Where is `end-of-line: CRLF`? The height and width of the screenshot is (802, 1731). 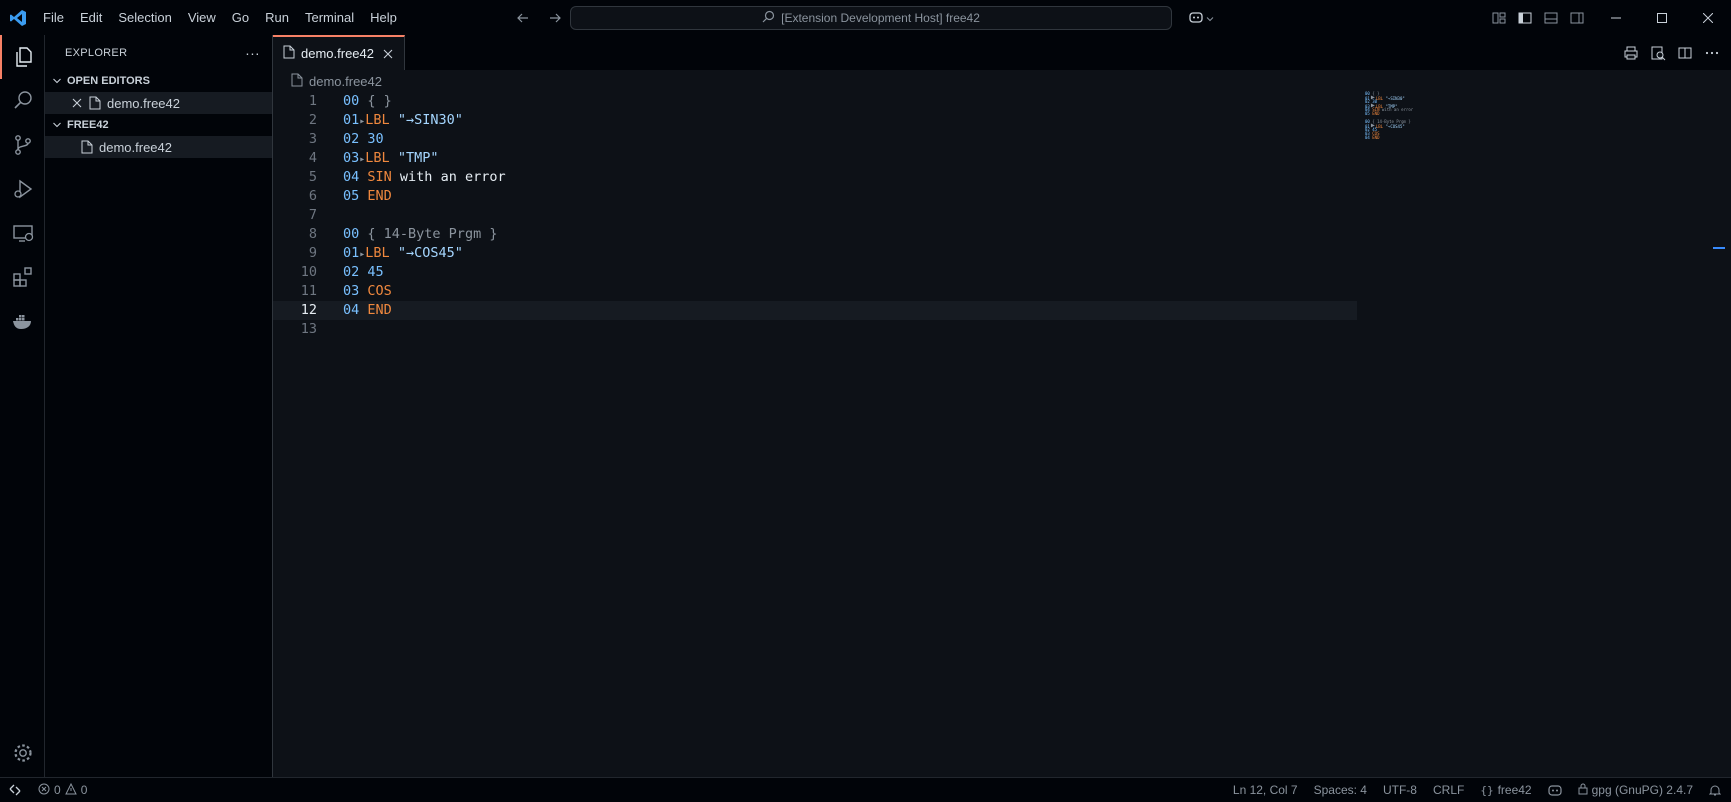
end-of-line: CRLF is located at coordinates (1448, 790).